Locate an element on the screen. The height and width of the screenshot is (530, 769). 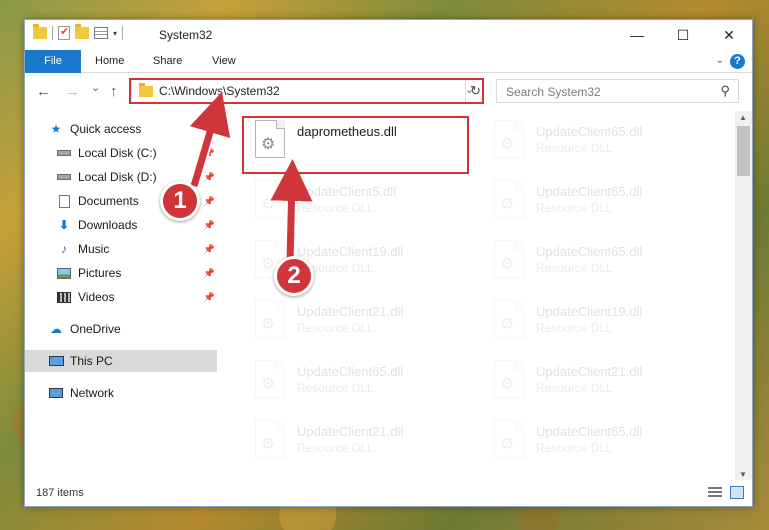
step-1-badge: 1 is located at coordinates (180, 201).